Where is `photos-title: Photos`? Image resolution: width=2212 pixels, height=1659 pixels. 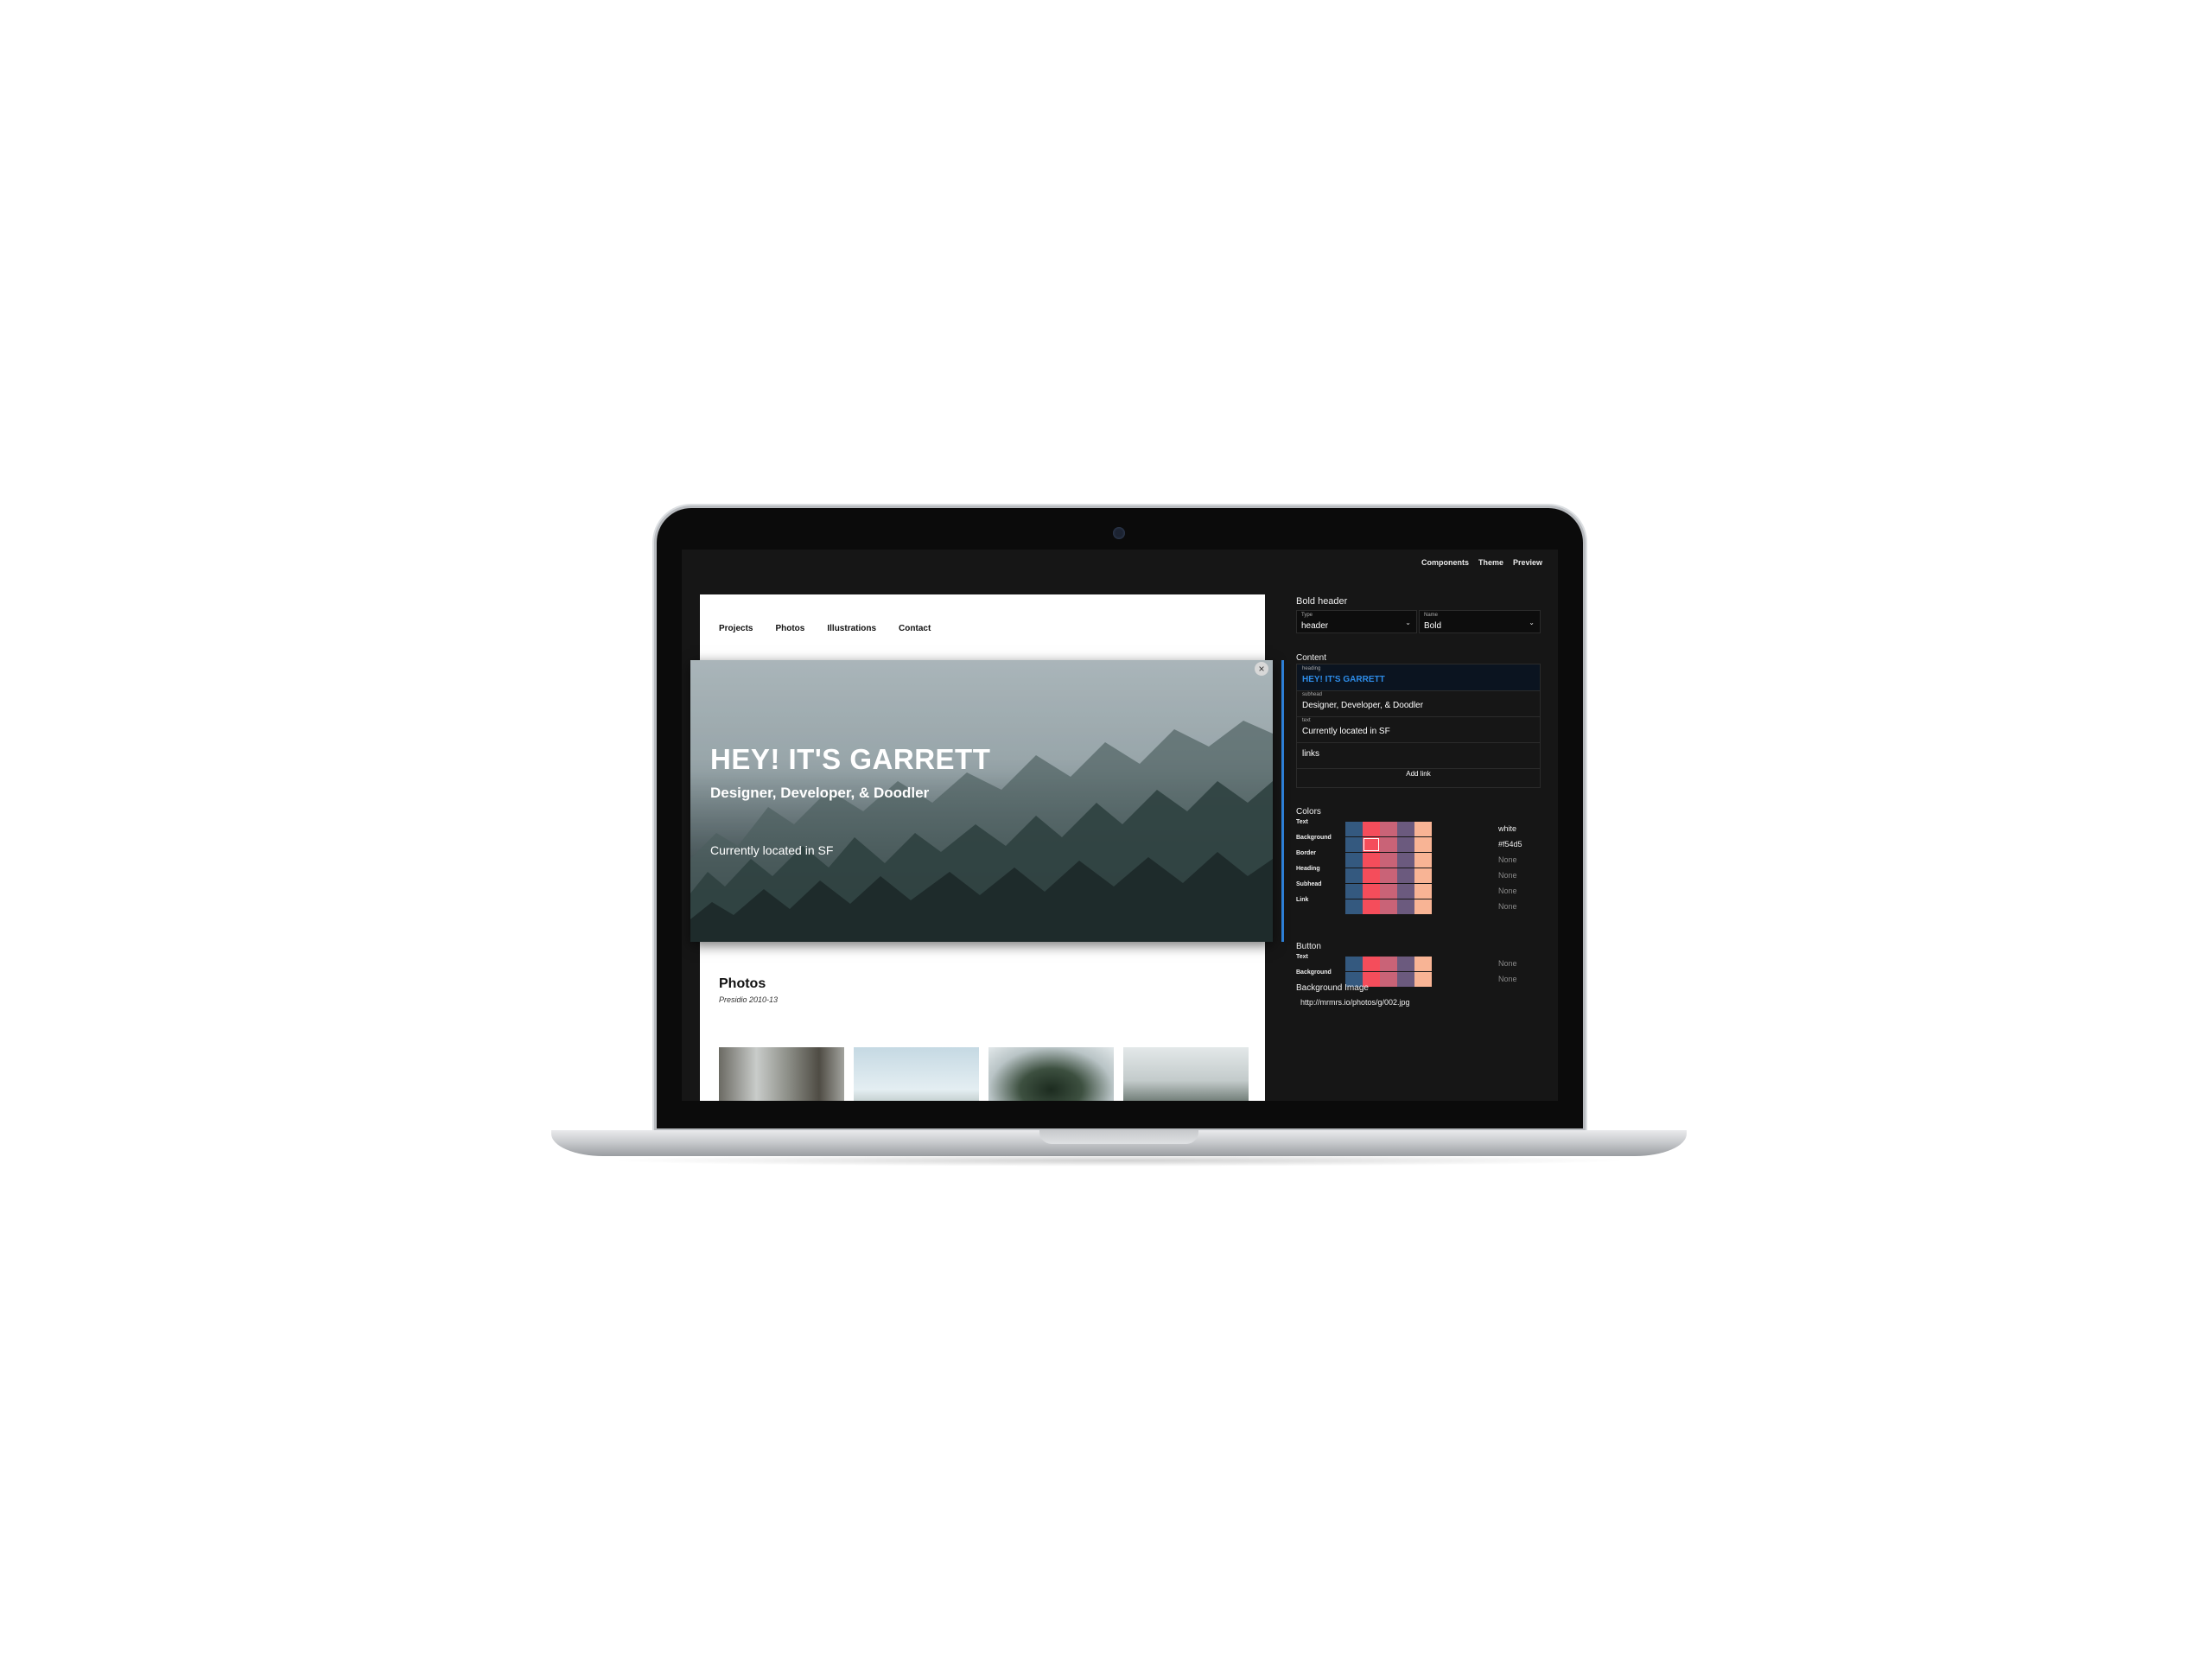 photos-title: Photos is located at coordinates (742, 983).